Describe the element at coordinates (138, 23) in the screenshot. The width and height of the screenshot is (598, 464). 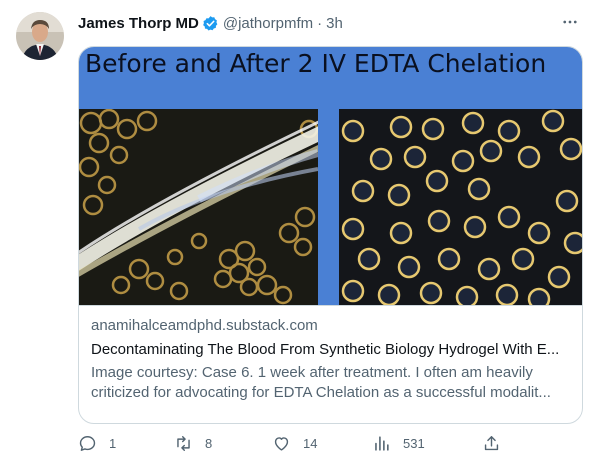
I see `author-name: James Thorp MD` at that location.